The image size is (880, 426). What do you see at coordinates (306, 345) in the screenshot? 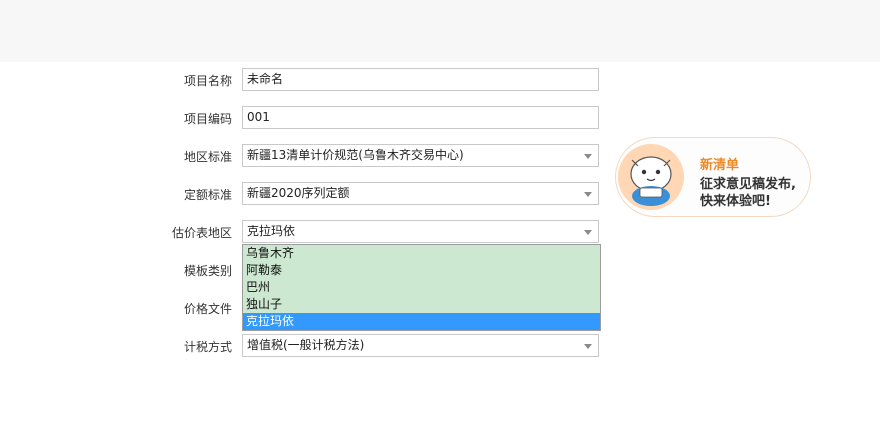
I see `tax-method-value: 增值税(一般计税方法)` at bounding box center [306, 345].